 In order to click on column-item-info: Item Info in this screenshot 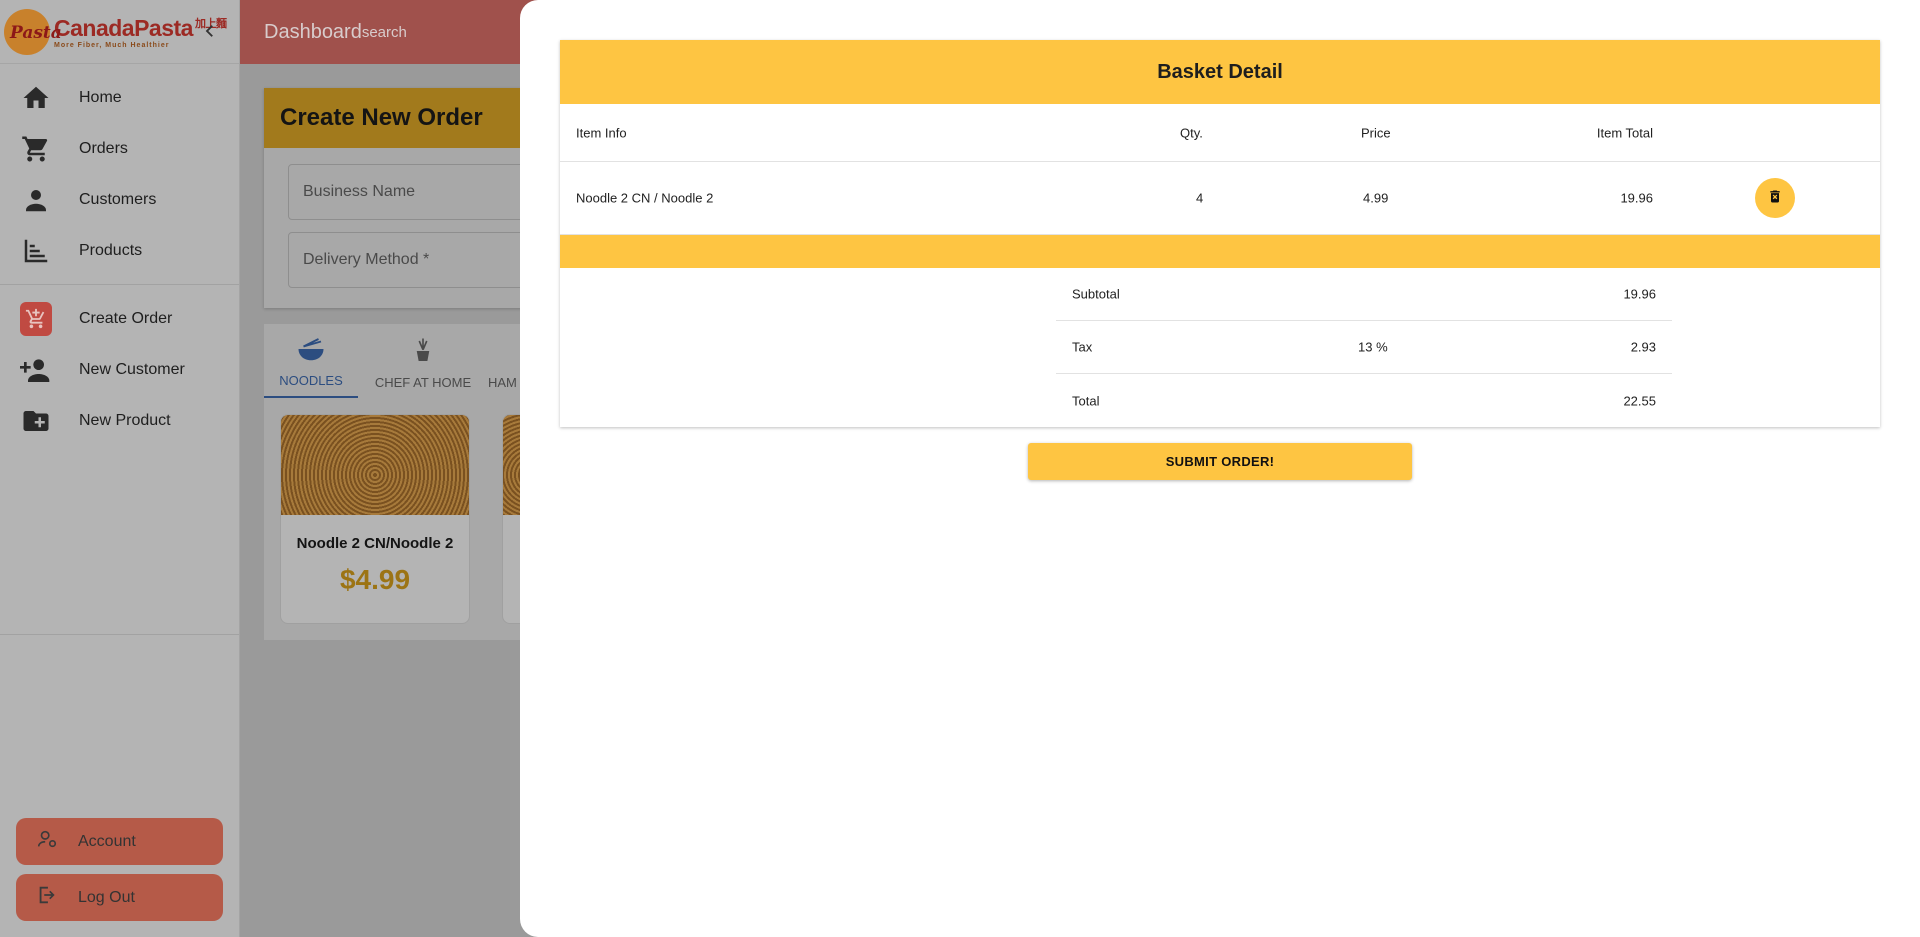, I will do `click(601, 132)`.